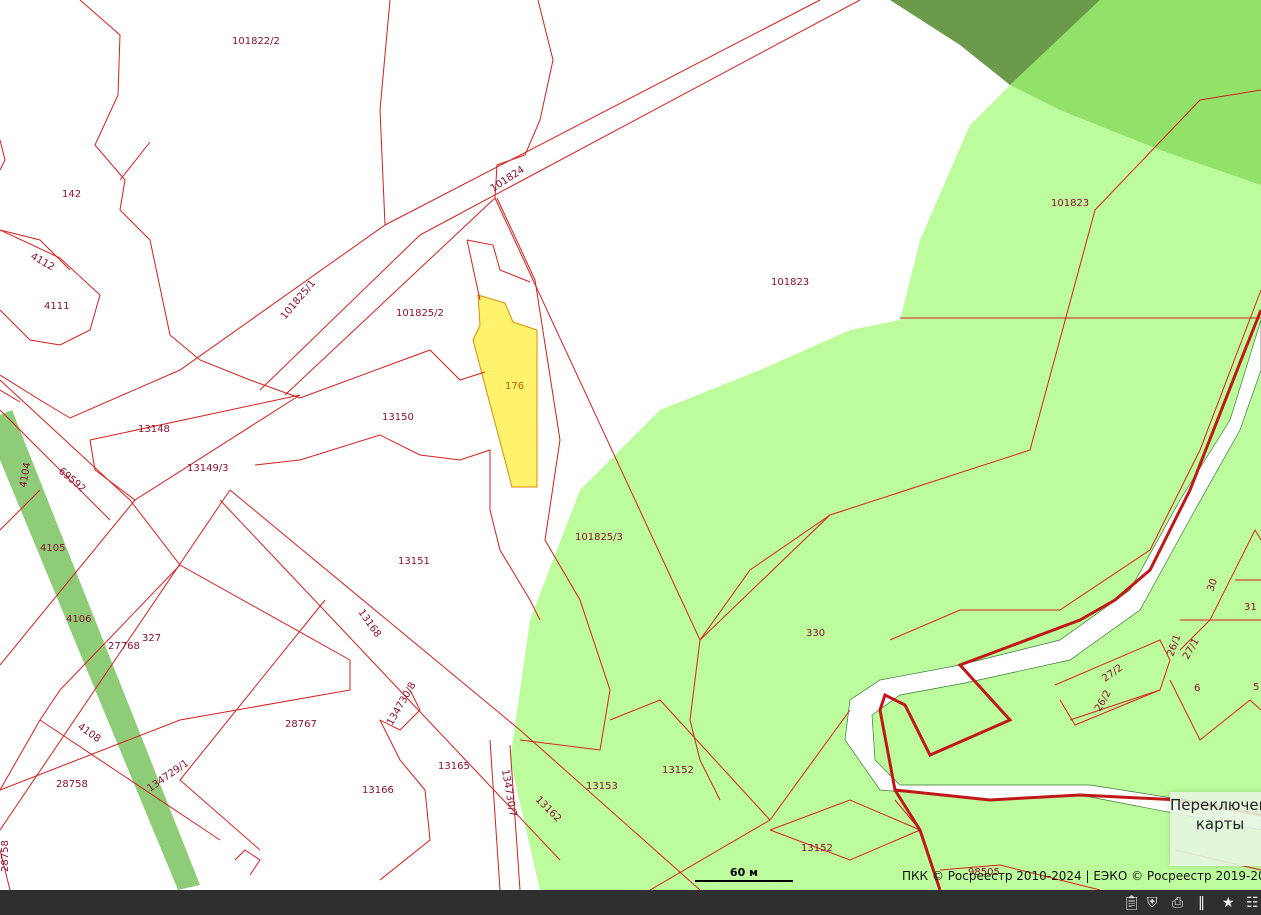 This screenshot has width=1261, height=915. I want to click on scale-bar: 60 м, so click(744, 874).